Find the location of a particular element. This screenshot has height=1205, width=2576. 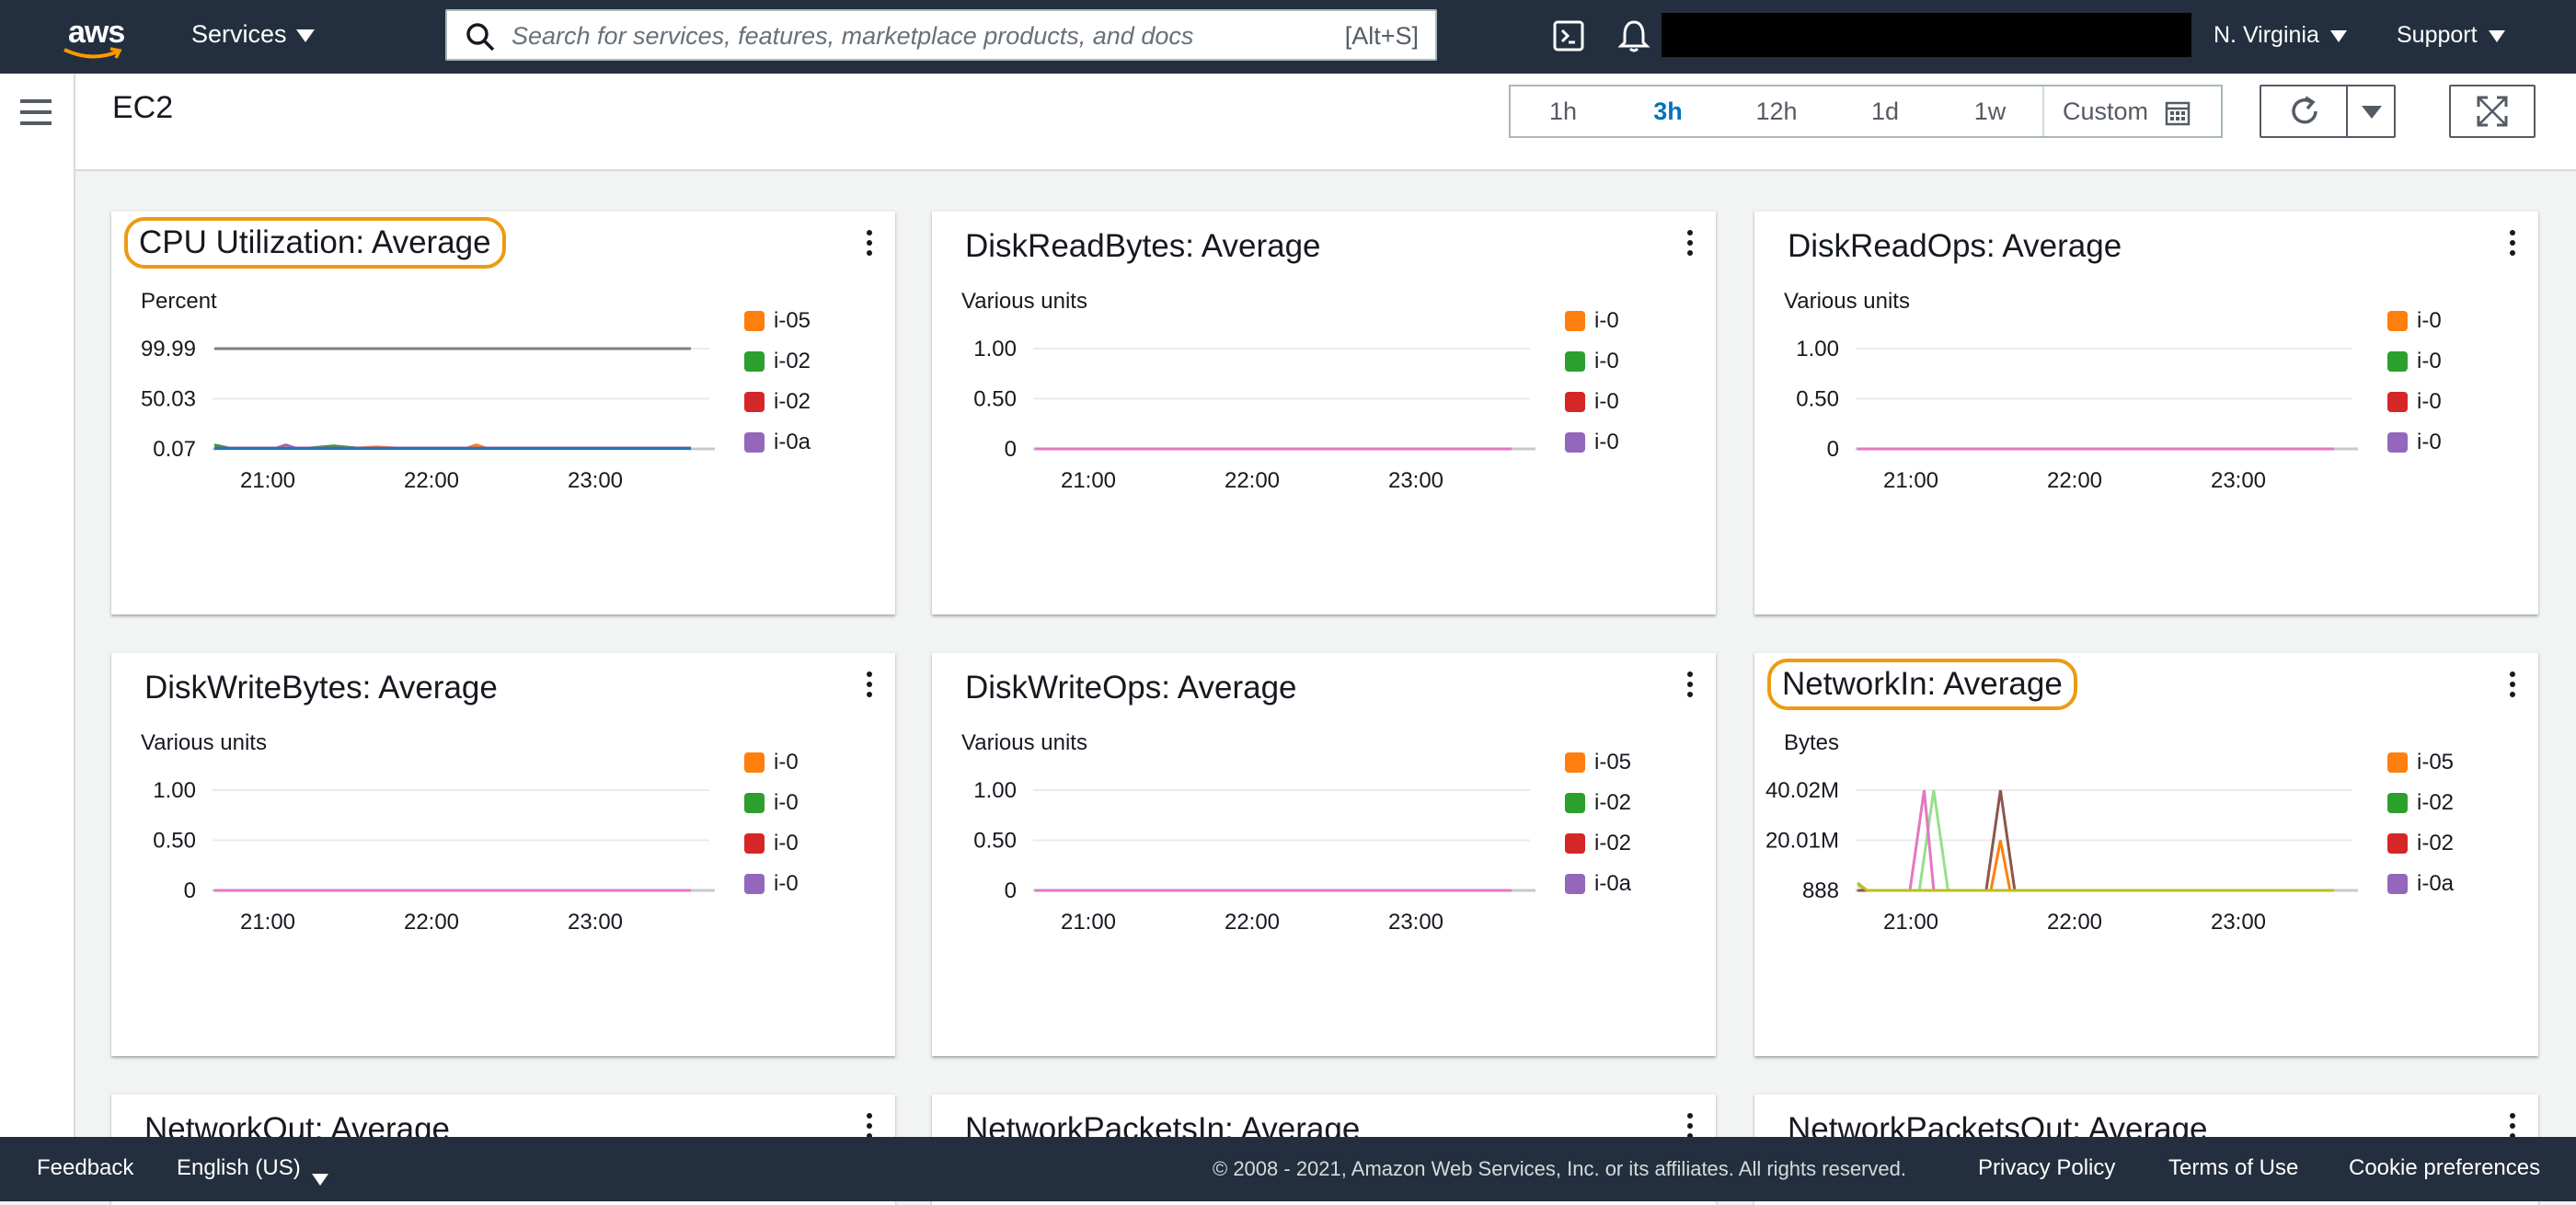

y-tick-label: 20.01M is located at coordinates (1802, 841).